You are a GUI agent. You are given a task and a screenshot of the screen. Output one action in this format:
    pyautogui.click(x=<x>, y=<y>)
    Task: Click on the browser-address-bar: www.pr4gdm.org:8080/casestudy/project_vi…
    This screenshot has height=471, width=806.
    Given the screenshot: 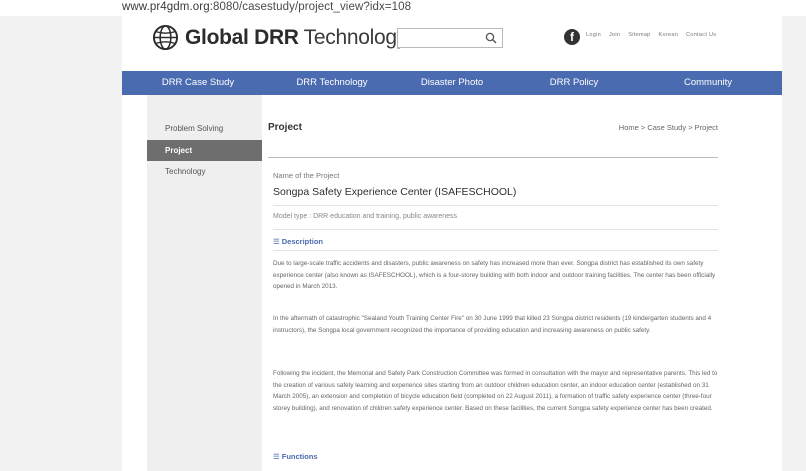 What is the action you would take?
    pyautogui.click(x=403, y=8)
    